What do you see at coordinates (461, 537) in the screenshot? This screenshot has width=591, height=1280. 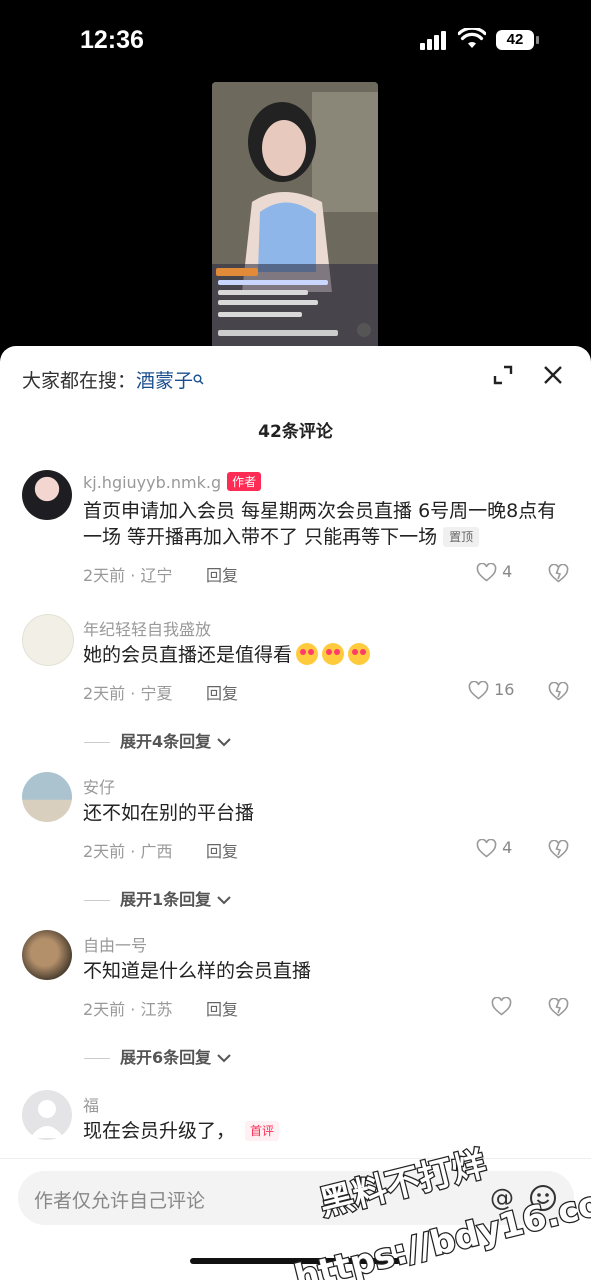 I see `pinned-badge: 置顶` at bounding box center [461, 537].